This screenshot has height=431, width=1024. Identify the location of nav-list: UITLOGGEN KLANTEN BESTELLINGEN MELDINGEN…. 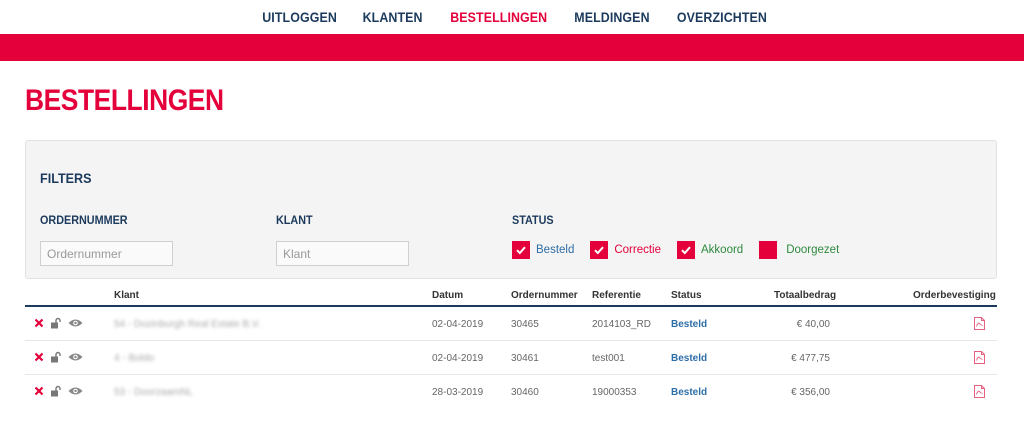
(515, 17).